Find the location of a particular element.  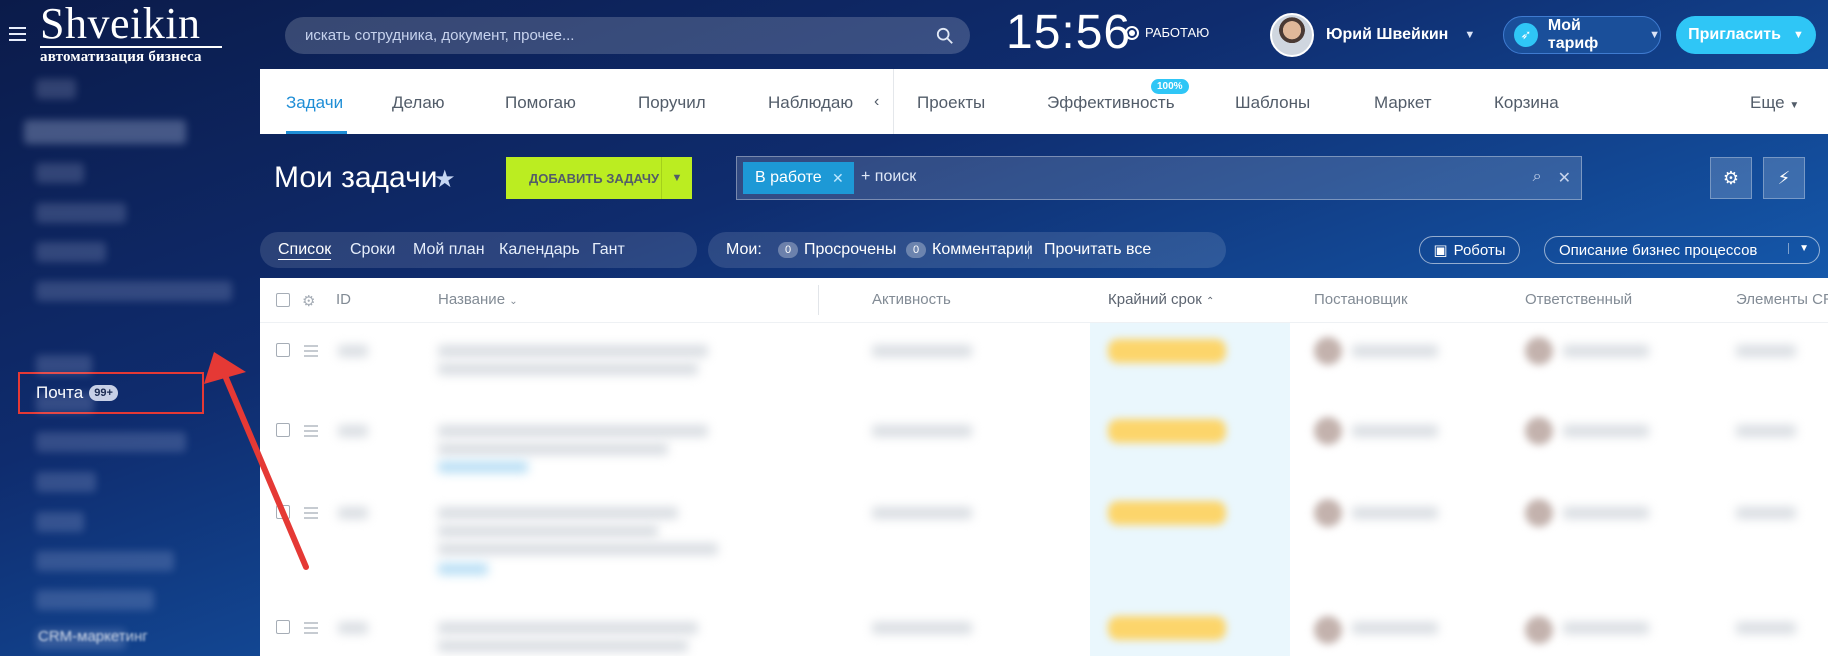

counter-label: Комментарии is located at coordinates (982, 249).